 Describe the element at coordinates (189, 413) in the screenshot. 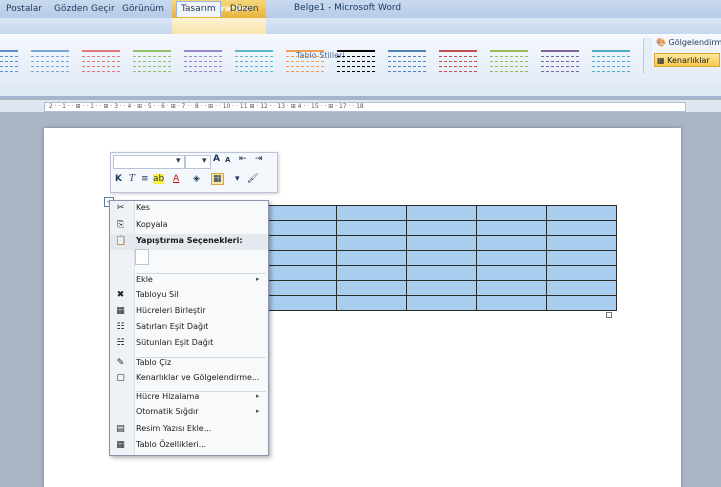

I see `menu-item: Otomatik Sığdır ▸` at that location.